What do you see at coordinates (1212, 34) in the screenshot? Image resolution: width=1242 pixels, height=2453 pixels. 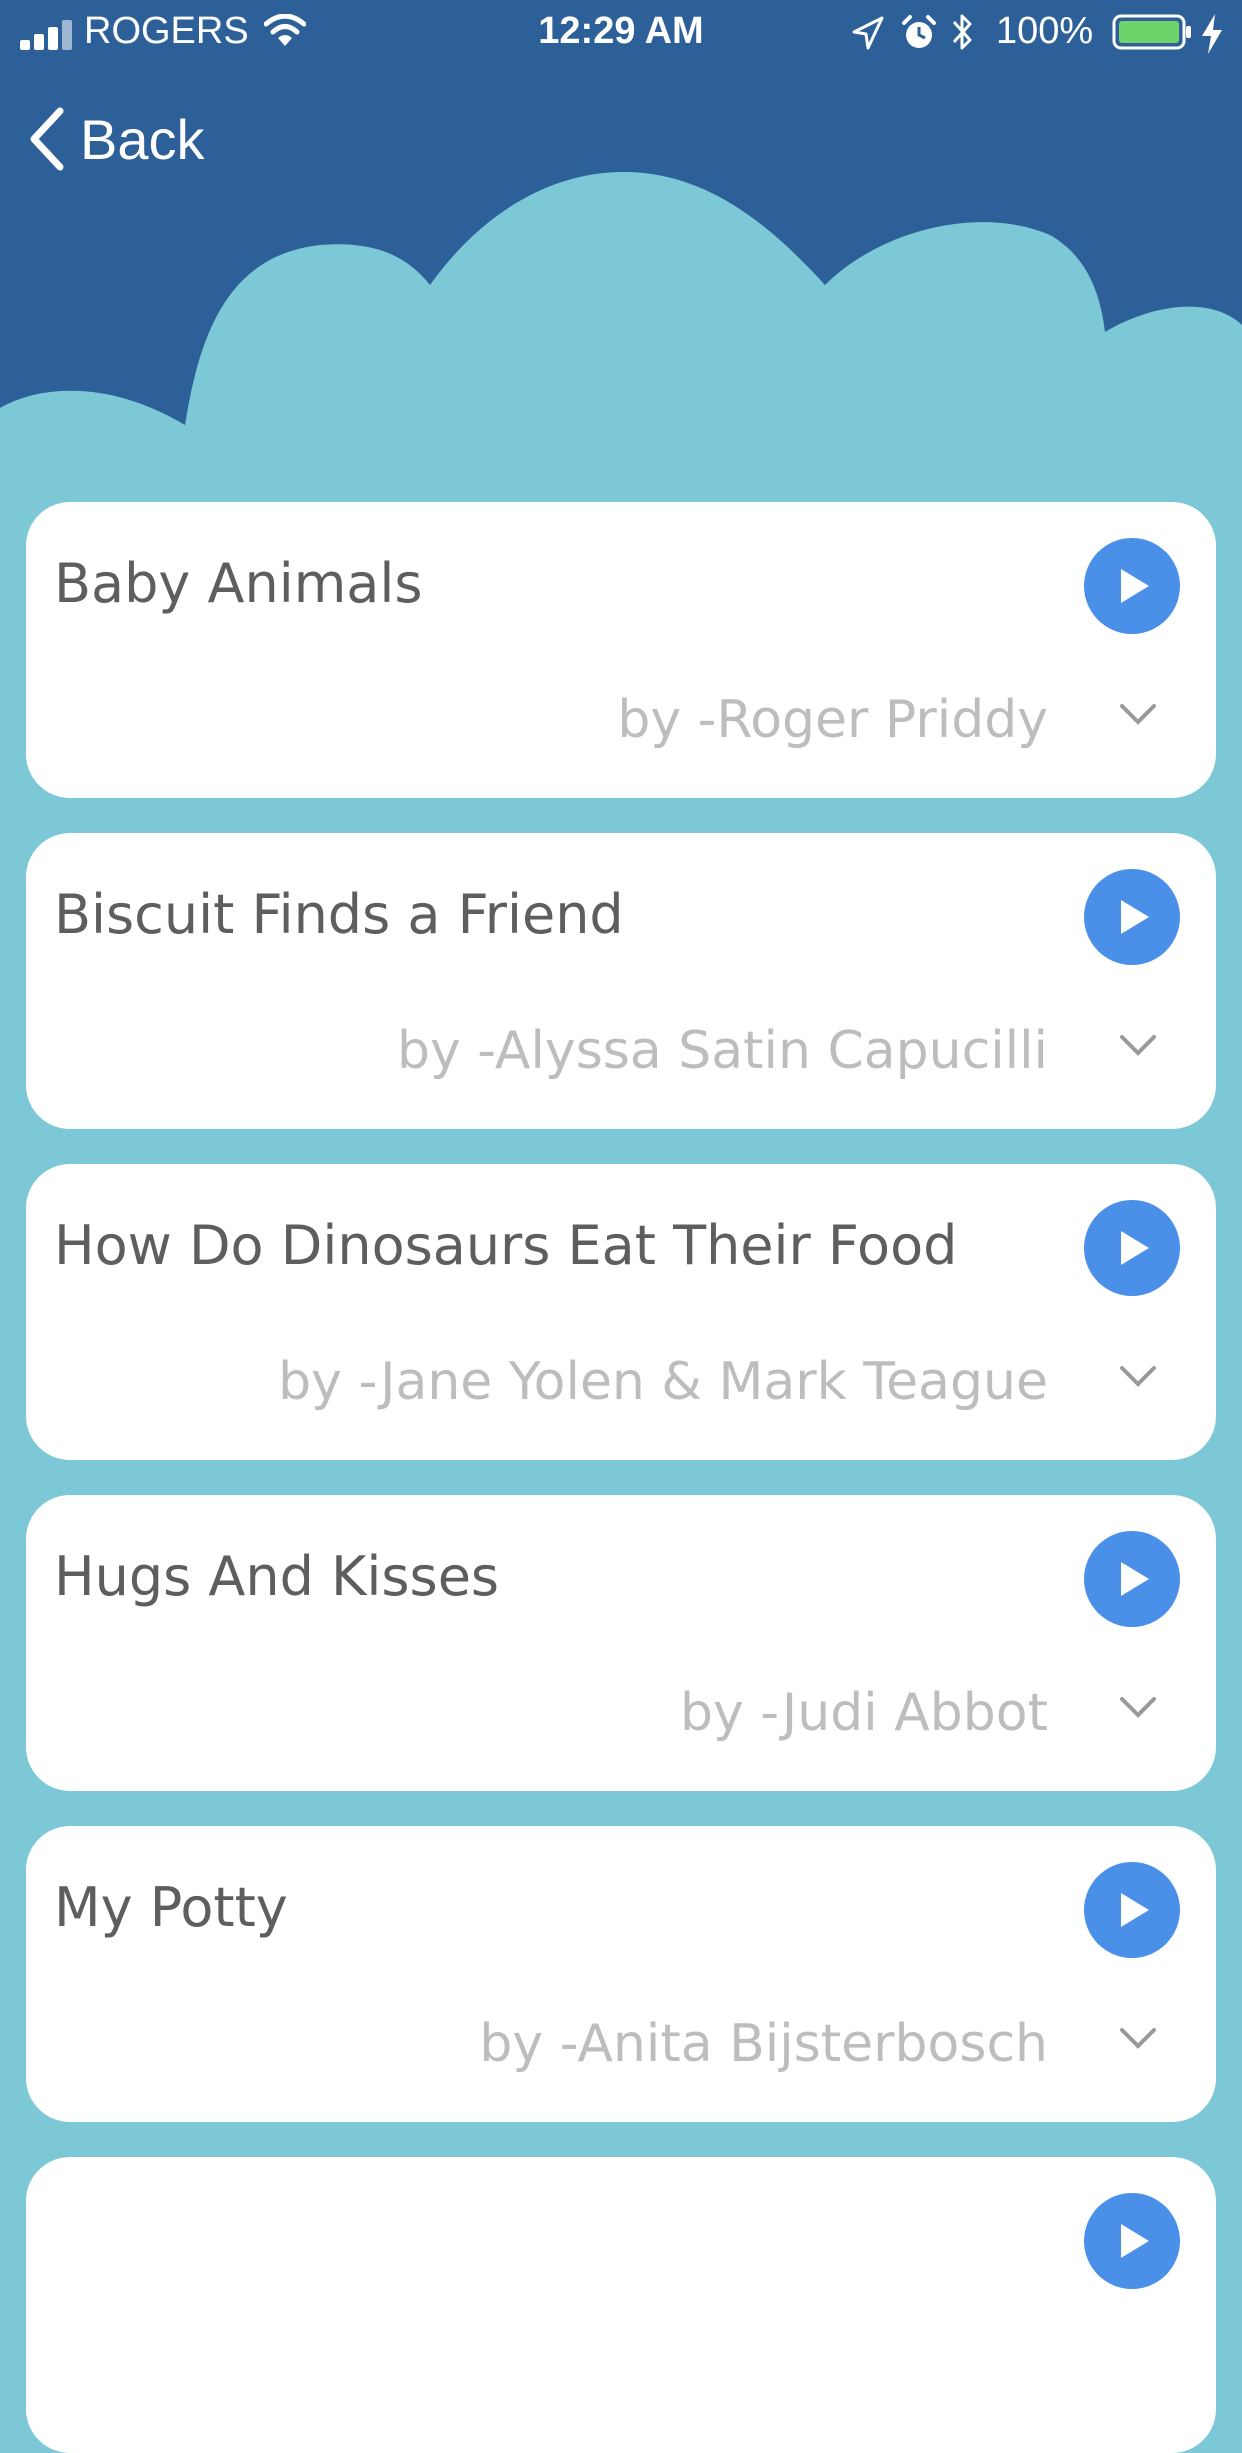 I see `charging-bolt-icon` at bounding box center [1212, 34].